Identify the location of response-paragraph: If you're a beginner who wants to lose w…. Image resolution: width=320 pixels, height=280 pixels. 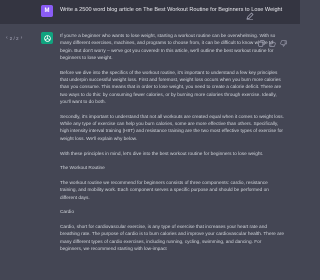
(168, 48).